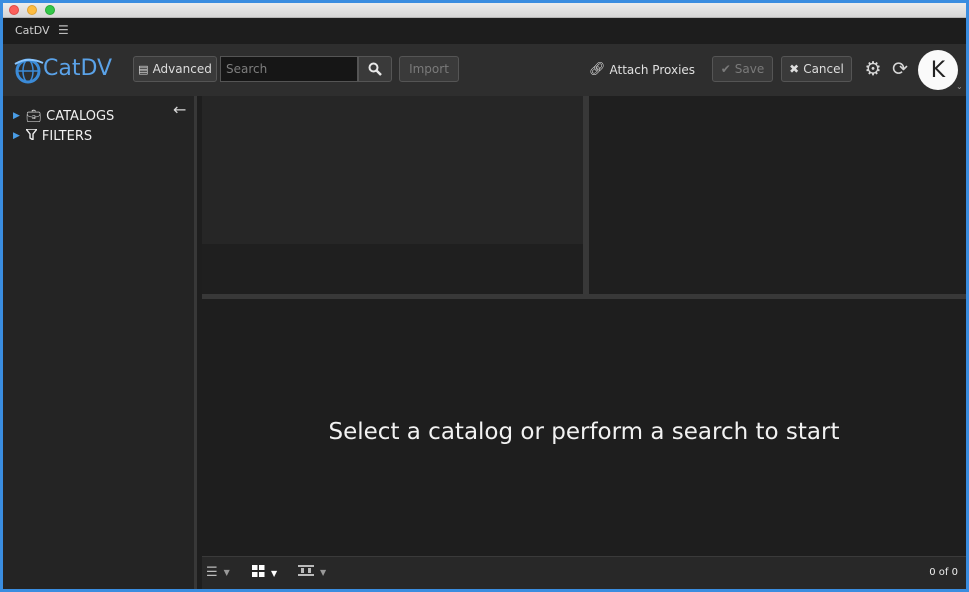  What do you see at coordinates (78, 68) in the screenshot?
I see `logo-text: CatDV` at bounding box center [78, 68].